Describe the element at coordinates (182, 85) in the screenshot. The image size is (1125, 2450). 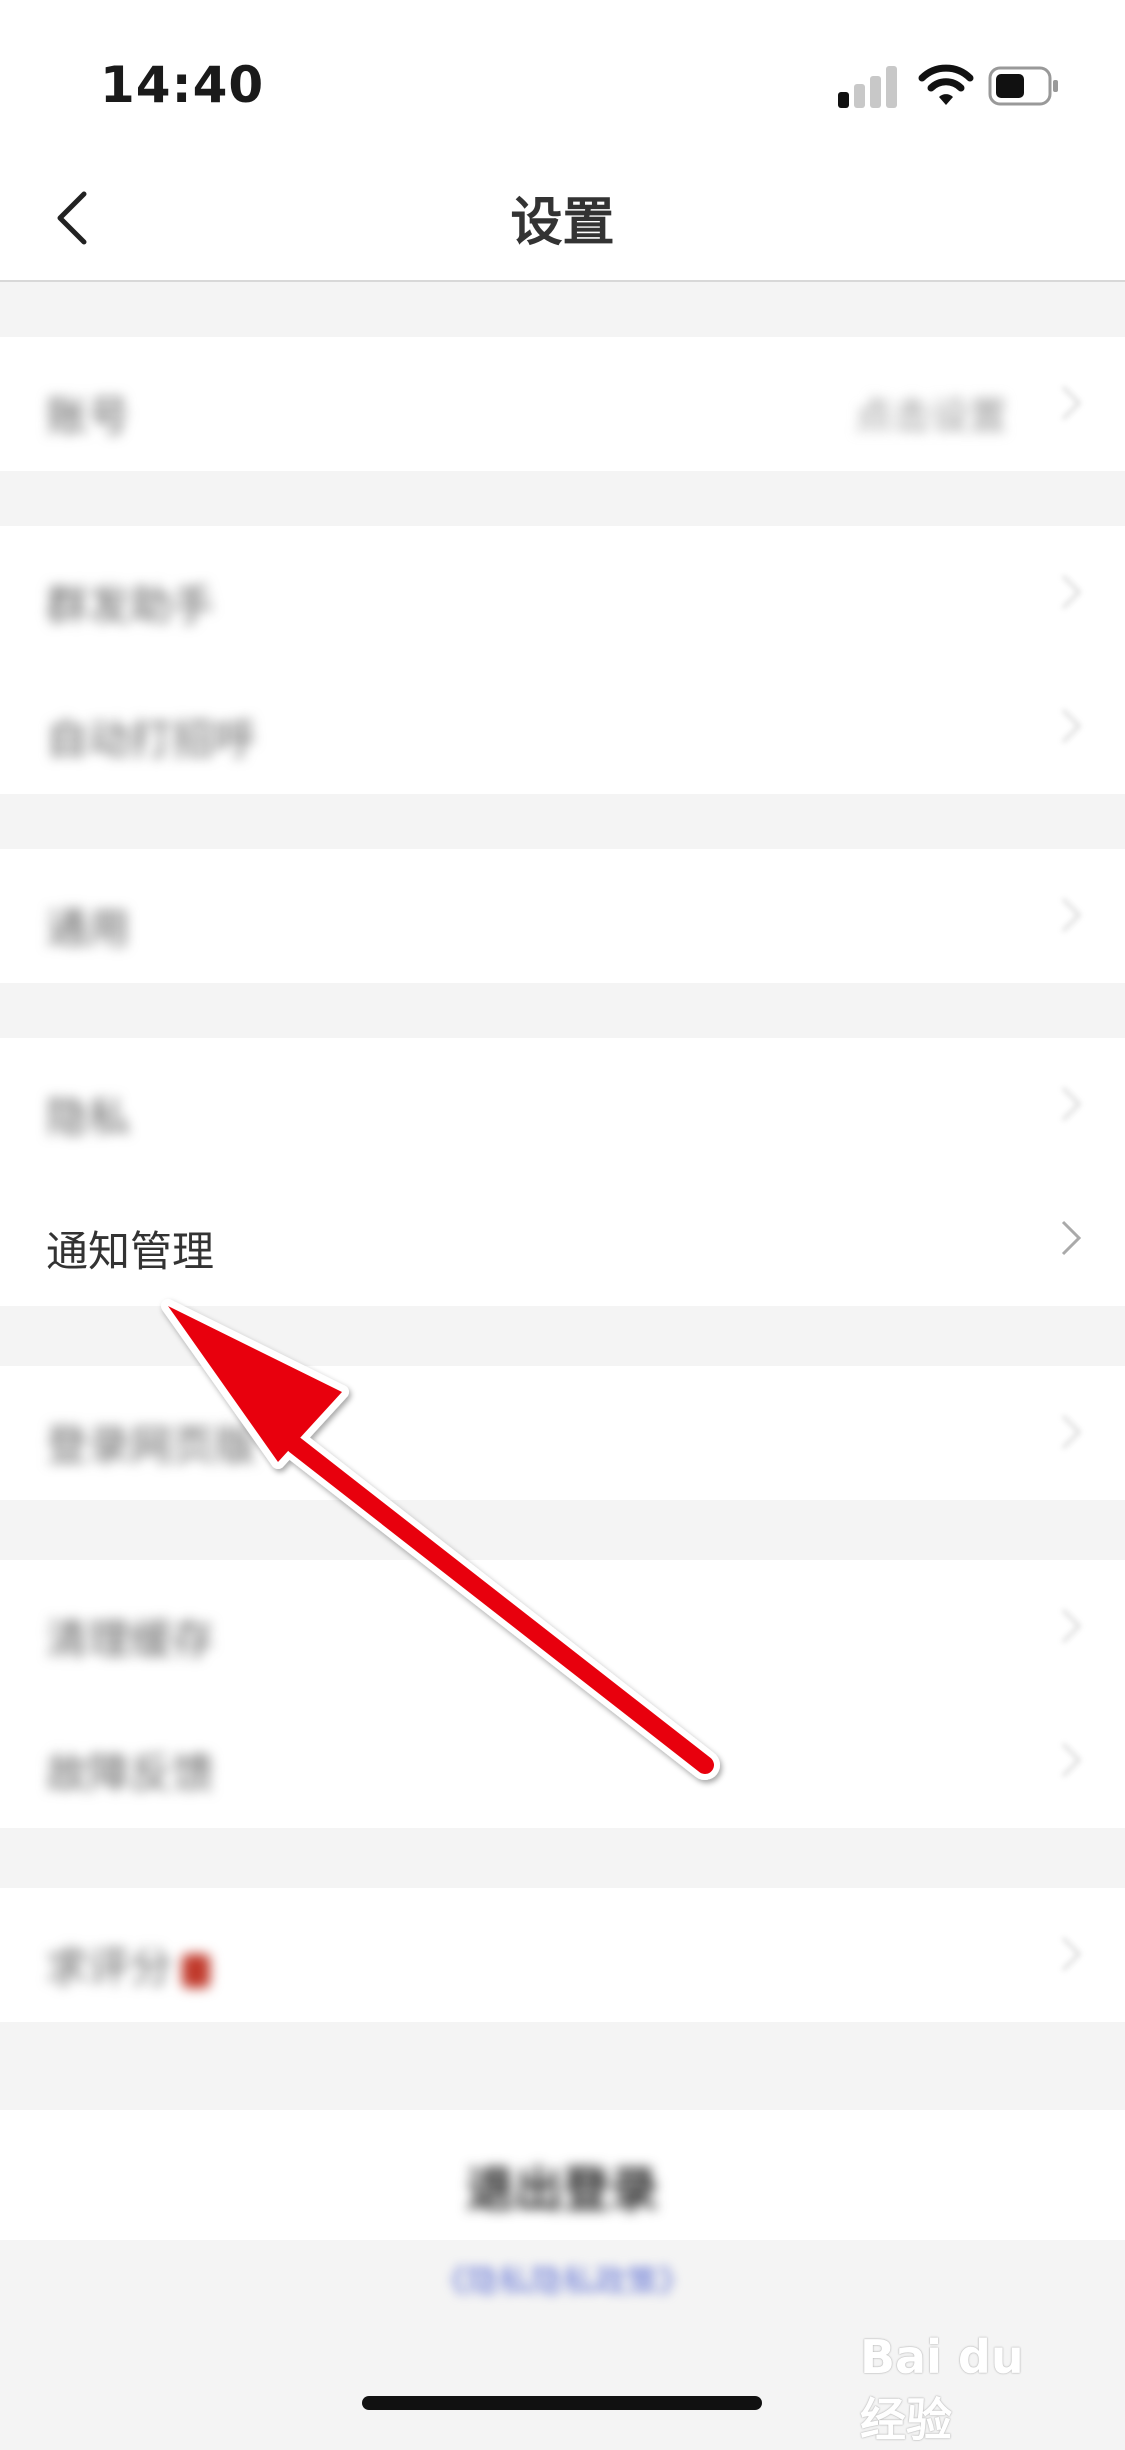
I see `status-time: 14:40` at that location.